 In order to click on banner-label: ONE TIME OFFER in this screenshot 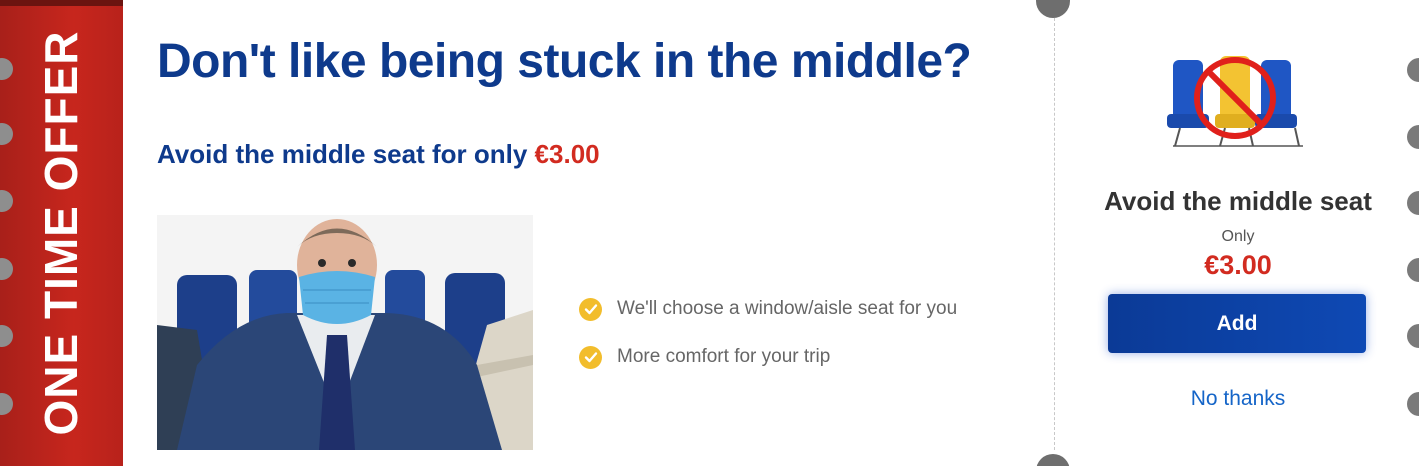, I will do `click(61, 233)`.